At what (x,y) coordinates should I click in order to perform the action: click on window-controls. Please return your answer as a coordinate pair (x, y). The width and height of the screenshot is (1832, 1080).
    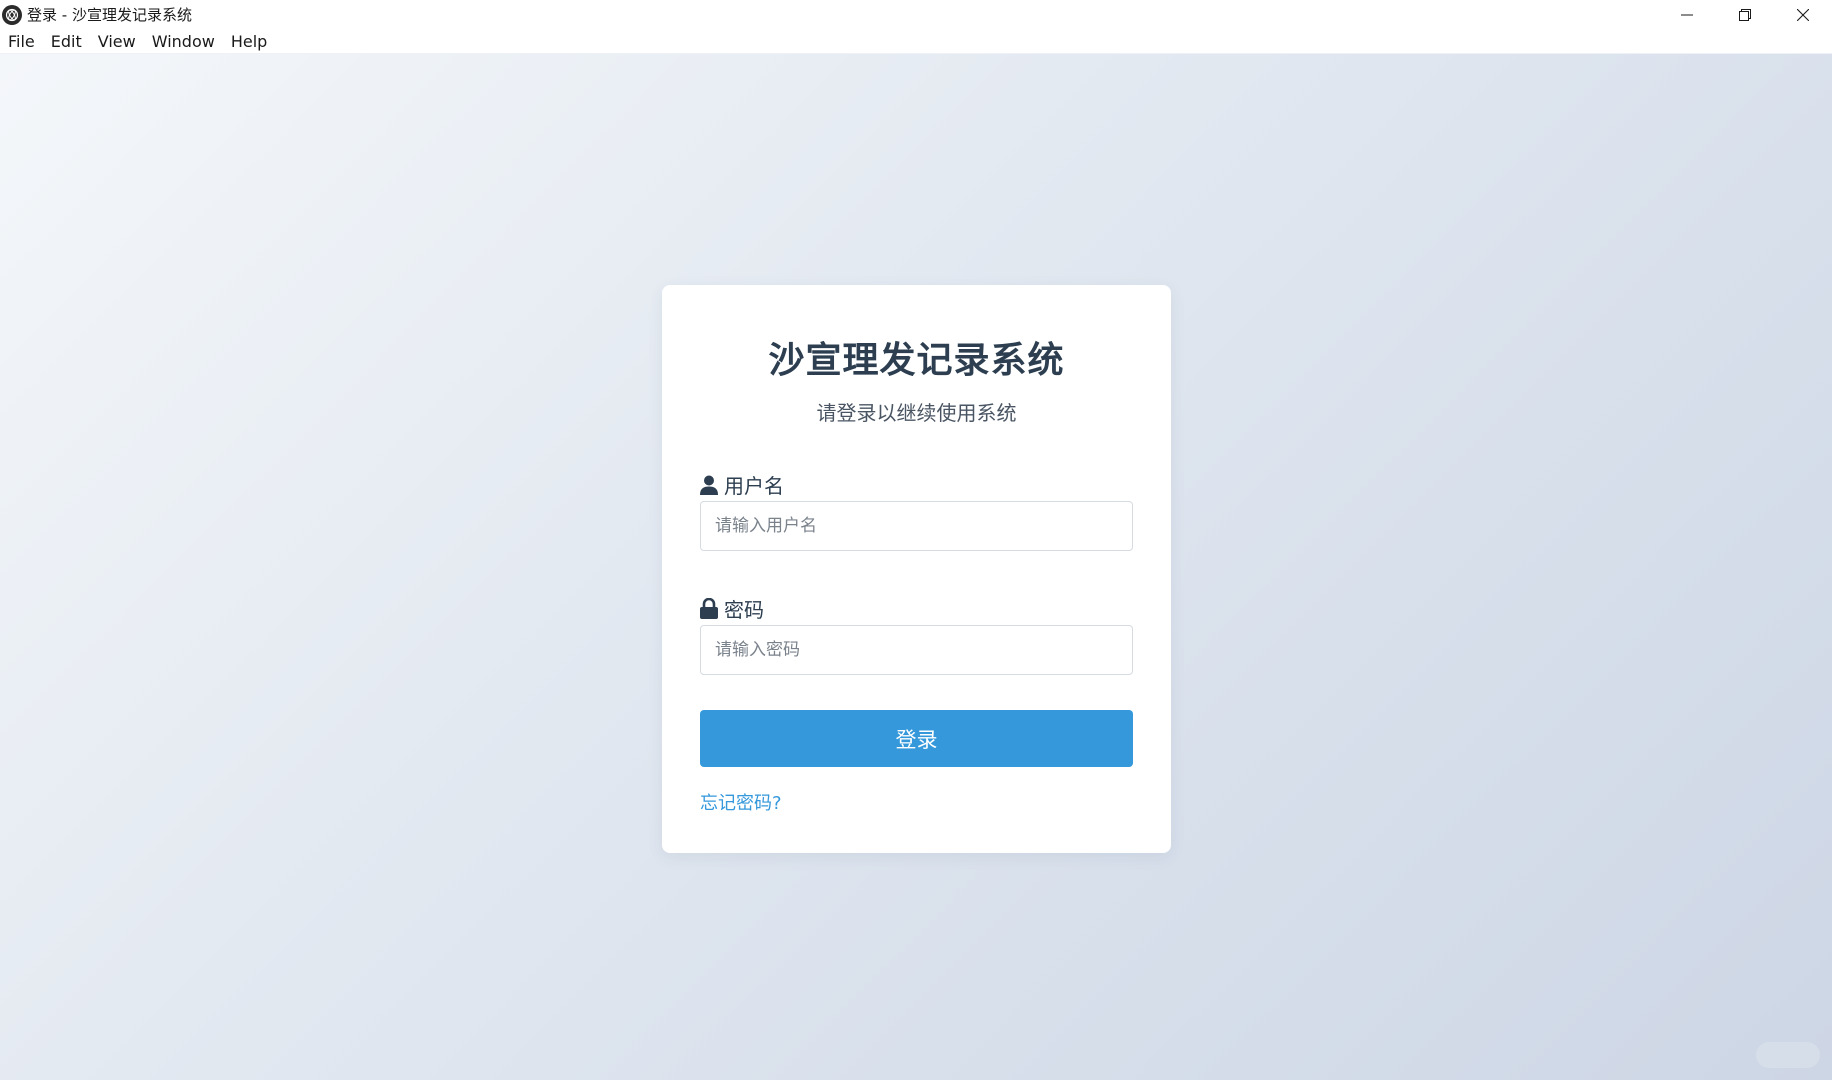
    Looking at the image, I should click on (1745, 14).